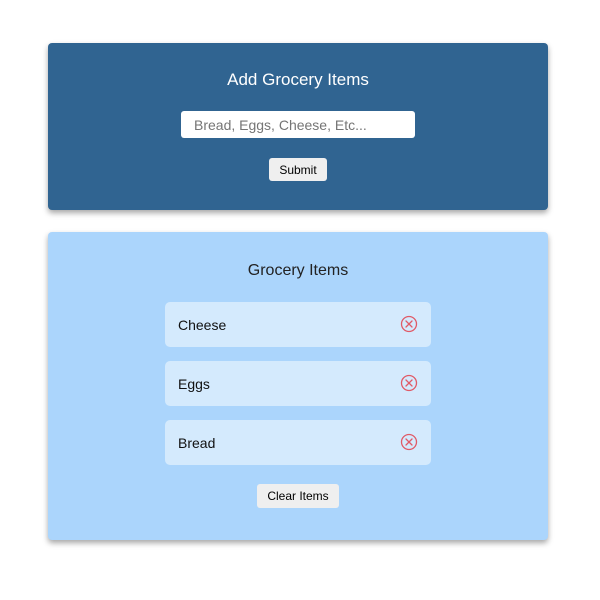  What do you see at coordinates (194, 384) in the screenshot?
I see `list-item-label: Eggs` at bounding box center [194, 384].